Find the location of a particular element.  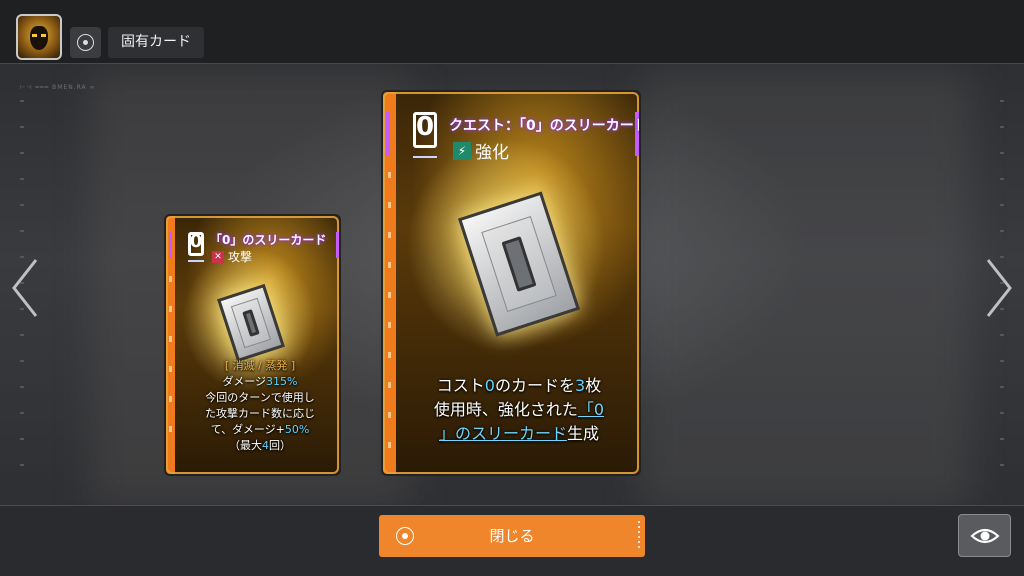

hud-decoration: ⊢⊣ ═══ BMEN.RA ∞ is located at coordinates (58, 87).